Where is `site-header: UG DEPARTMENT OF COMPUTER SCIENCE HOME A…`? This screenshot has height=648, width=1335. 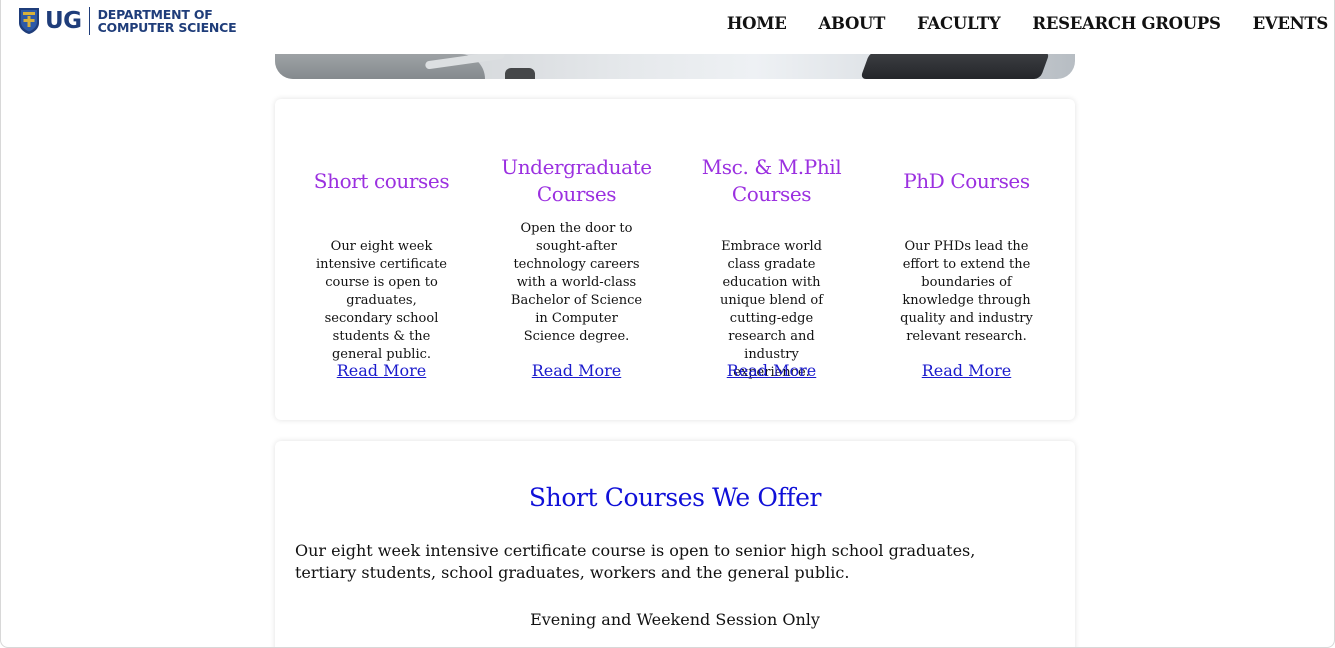
site-header: UG DEPARTMENT OF COMPUTER SCIENCE HOME A… is located at coordinates (667, 27).